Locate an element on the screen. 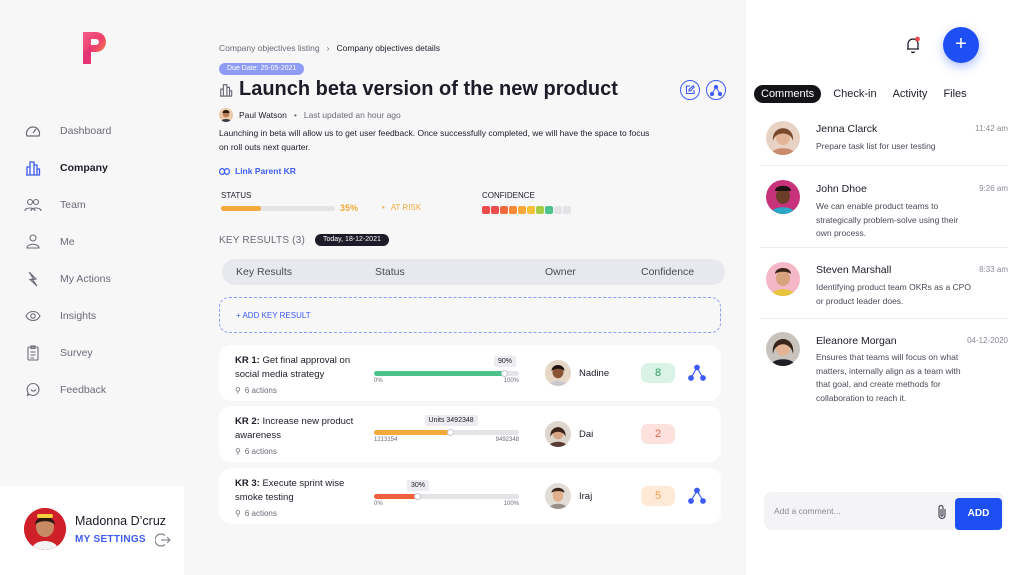 Image resolution: width=1024 pixels, height=575 pixels. kr-confidence: 2 is located at coordinates (658, 434).